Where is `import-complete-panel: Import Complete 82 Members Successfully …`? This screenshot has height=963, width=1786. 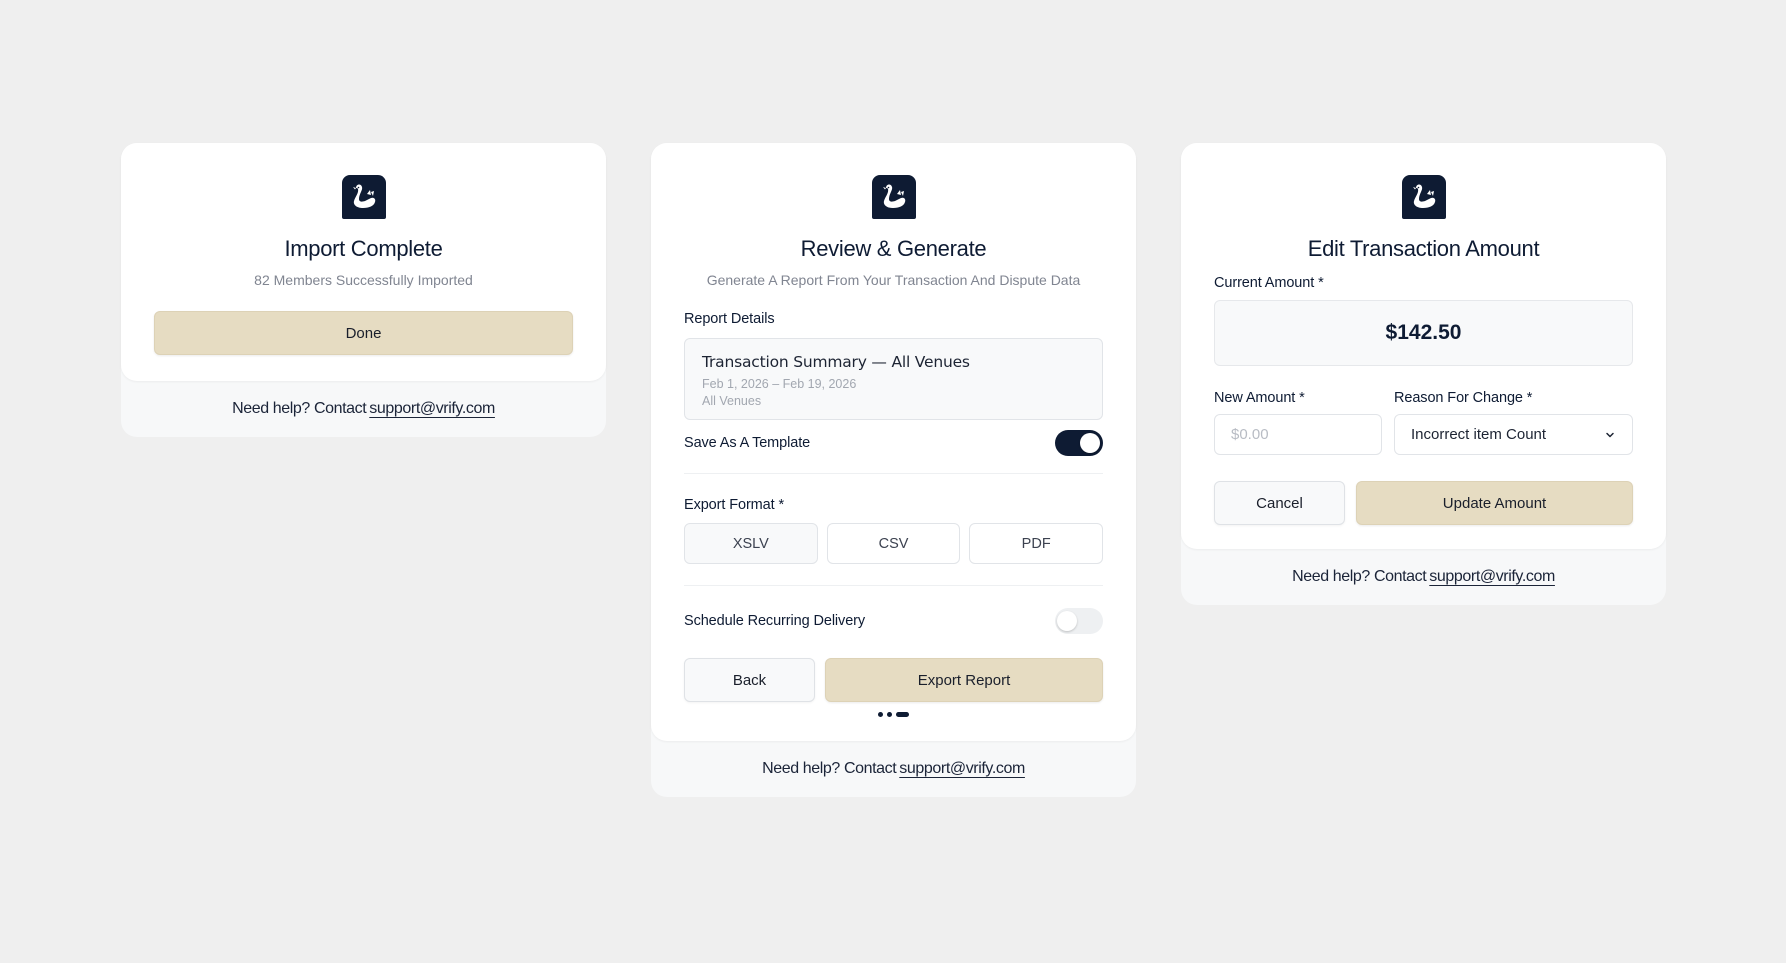 import-complete-panel: Import Complete 82 Members Successfully … is located at coordinates (363, 262).